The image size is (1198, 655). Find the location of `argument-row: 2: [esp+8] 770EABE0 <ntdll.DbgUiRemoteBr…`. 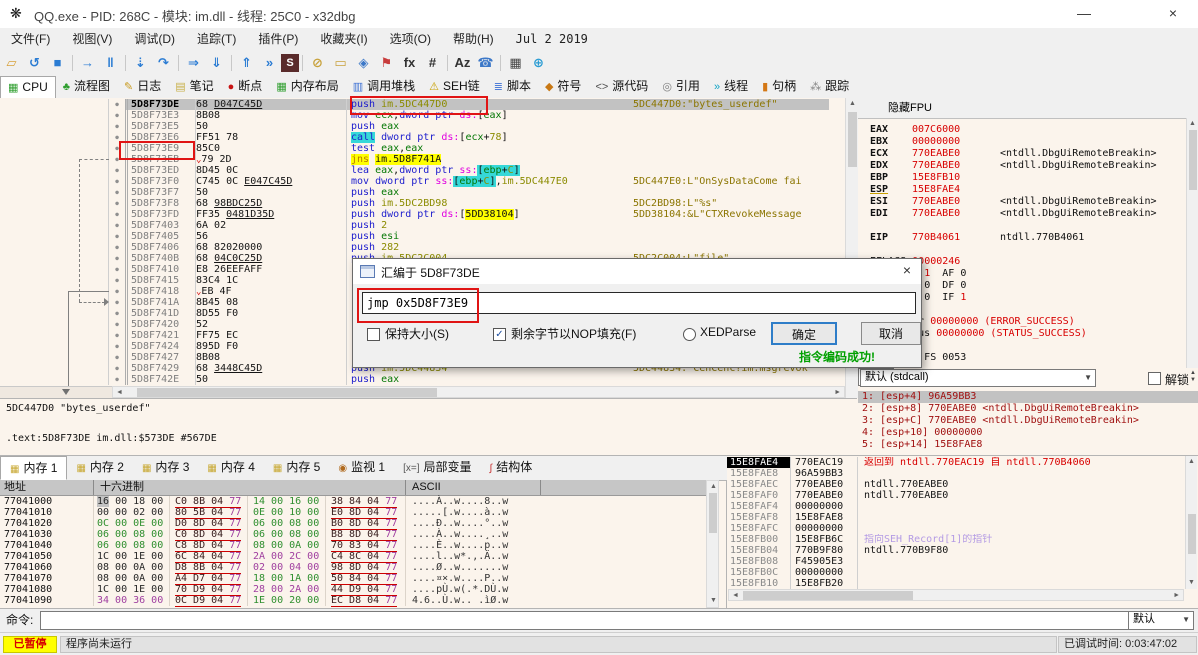

argument-row: 2: [esp+8] 770EABE0 <ntdll.DbgUiRemoteBr… is located at coordinates (1028, 409).